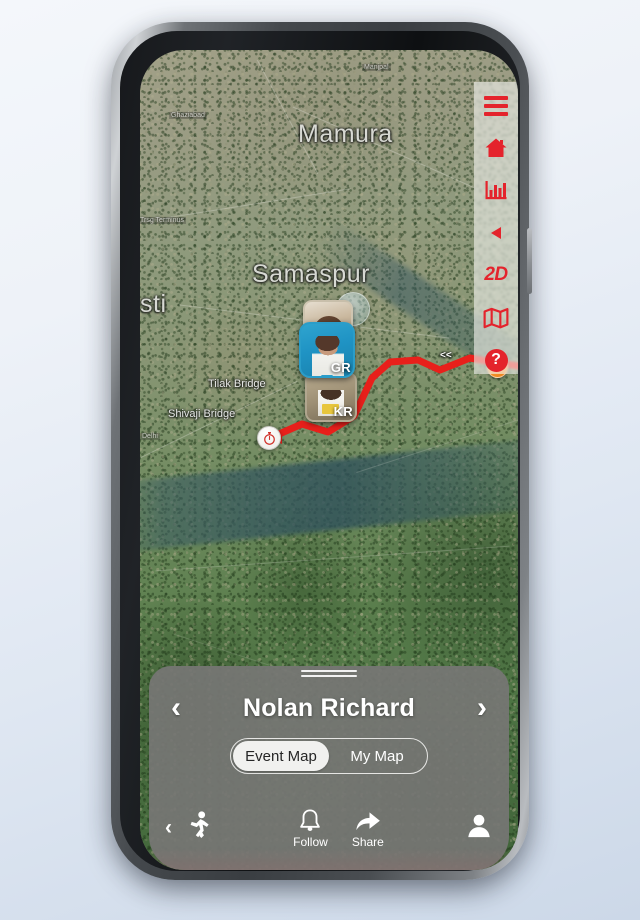  I want to click on 2d-icon: 2D, so click(496, 275).